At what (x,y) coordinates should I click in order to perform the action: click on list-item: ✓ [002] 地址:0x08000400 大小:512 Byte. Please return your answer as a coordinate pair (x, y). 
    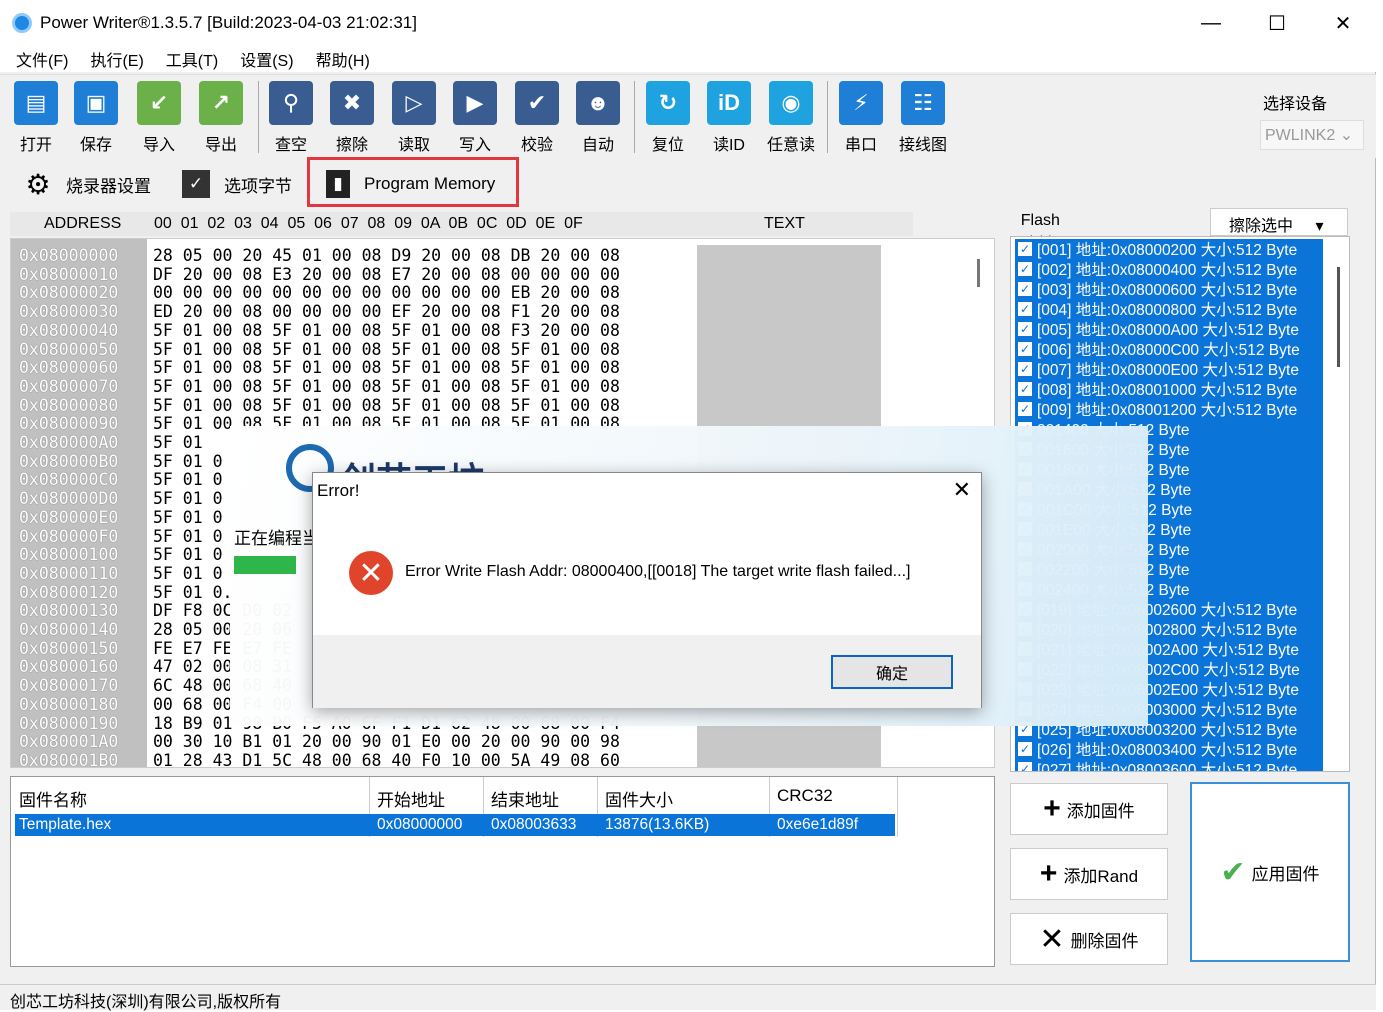
    Looking at the image, I should click on (1169, 269).